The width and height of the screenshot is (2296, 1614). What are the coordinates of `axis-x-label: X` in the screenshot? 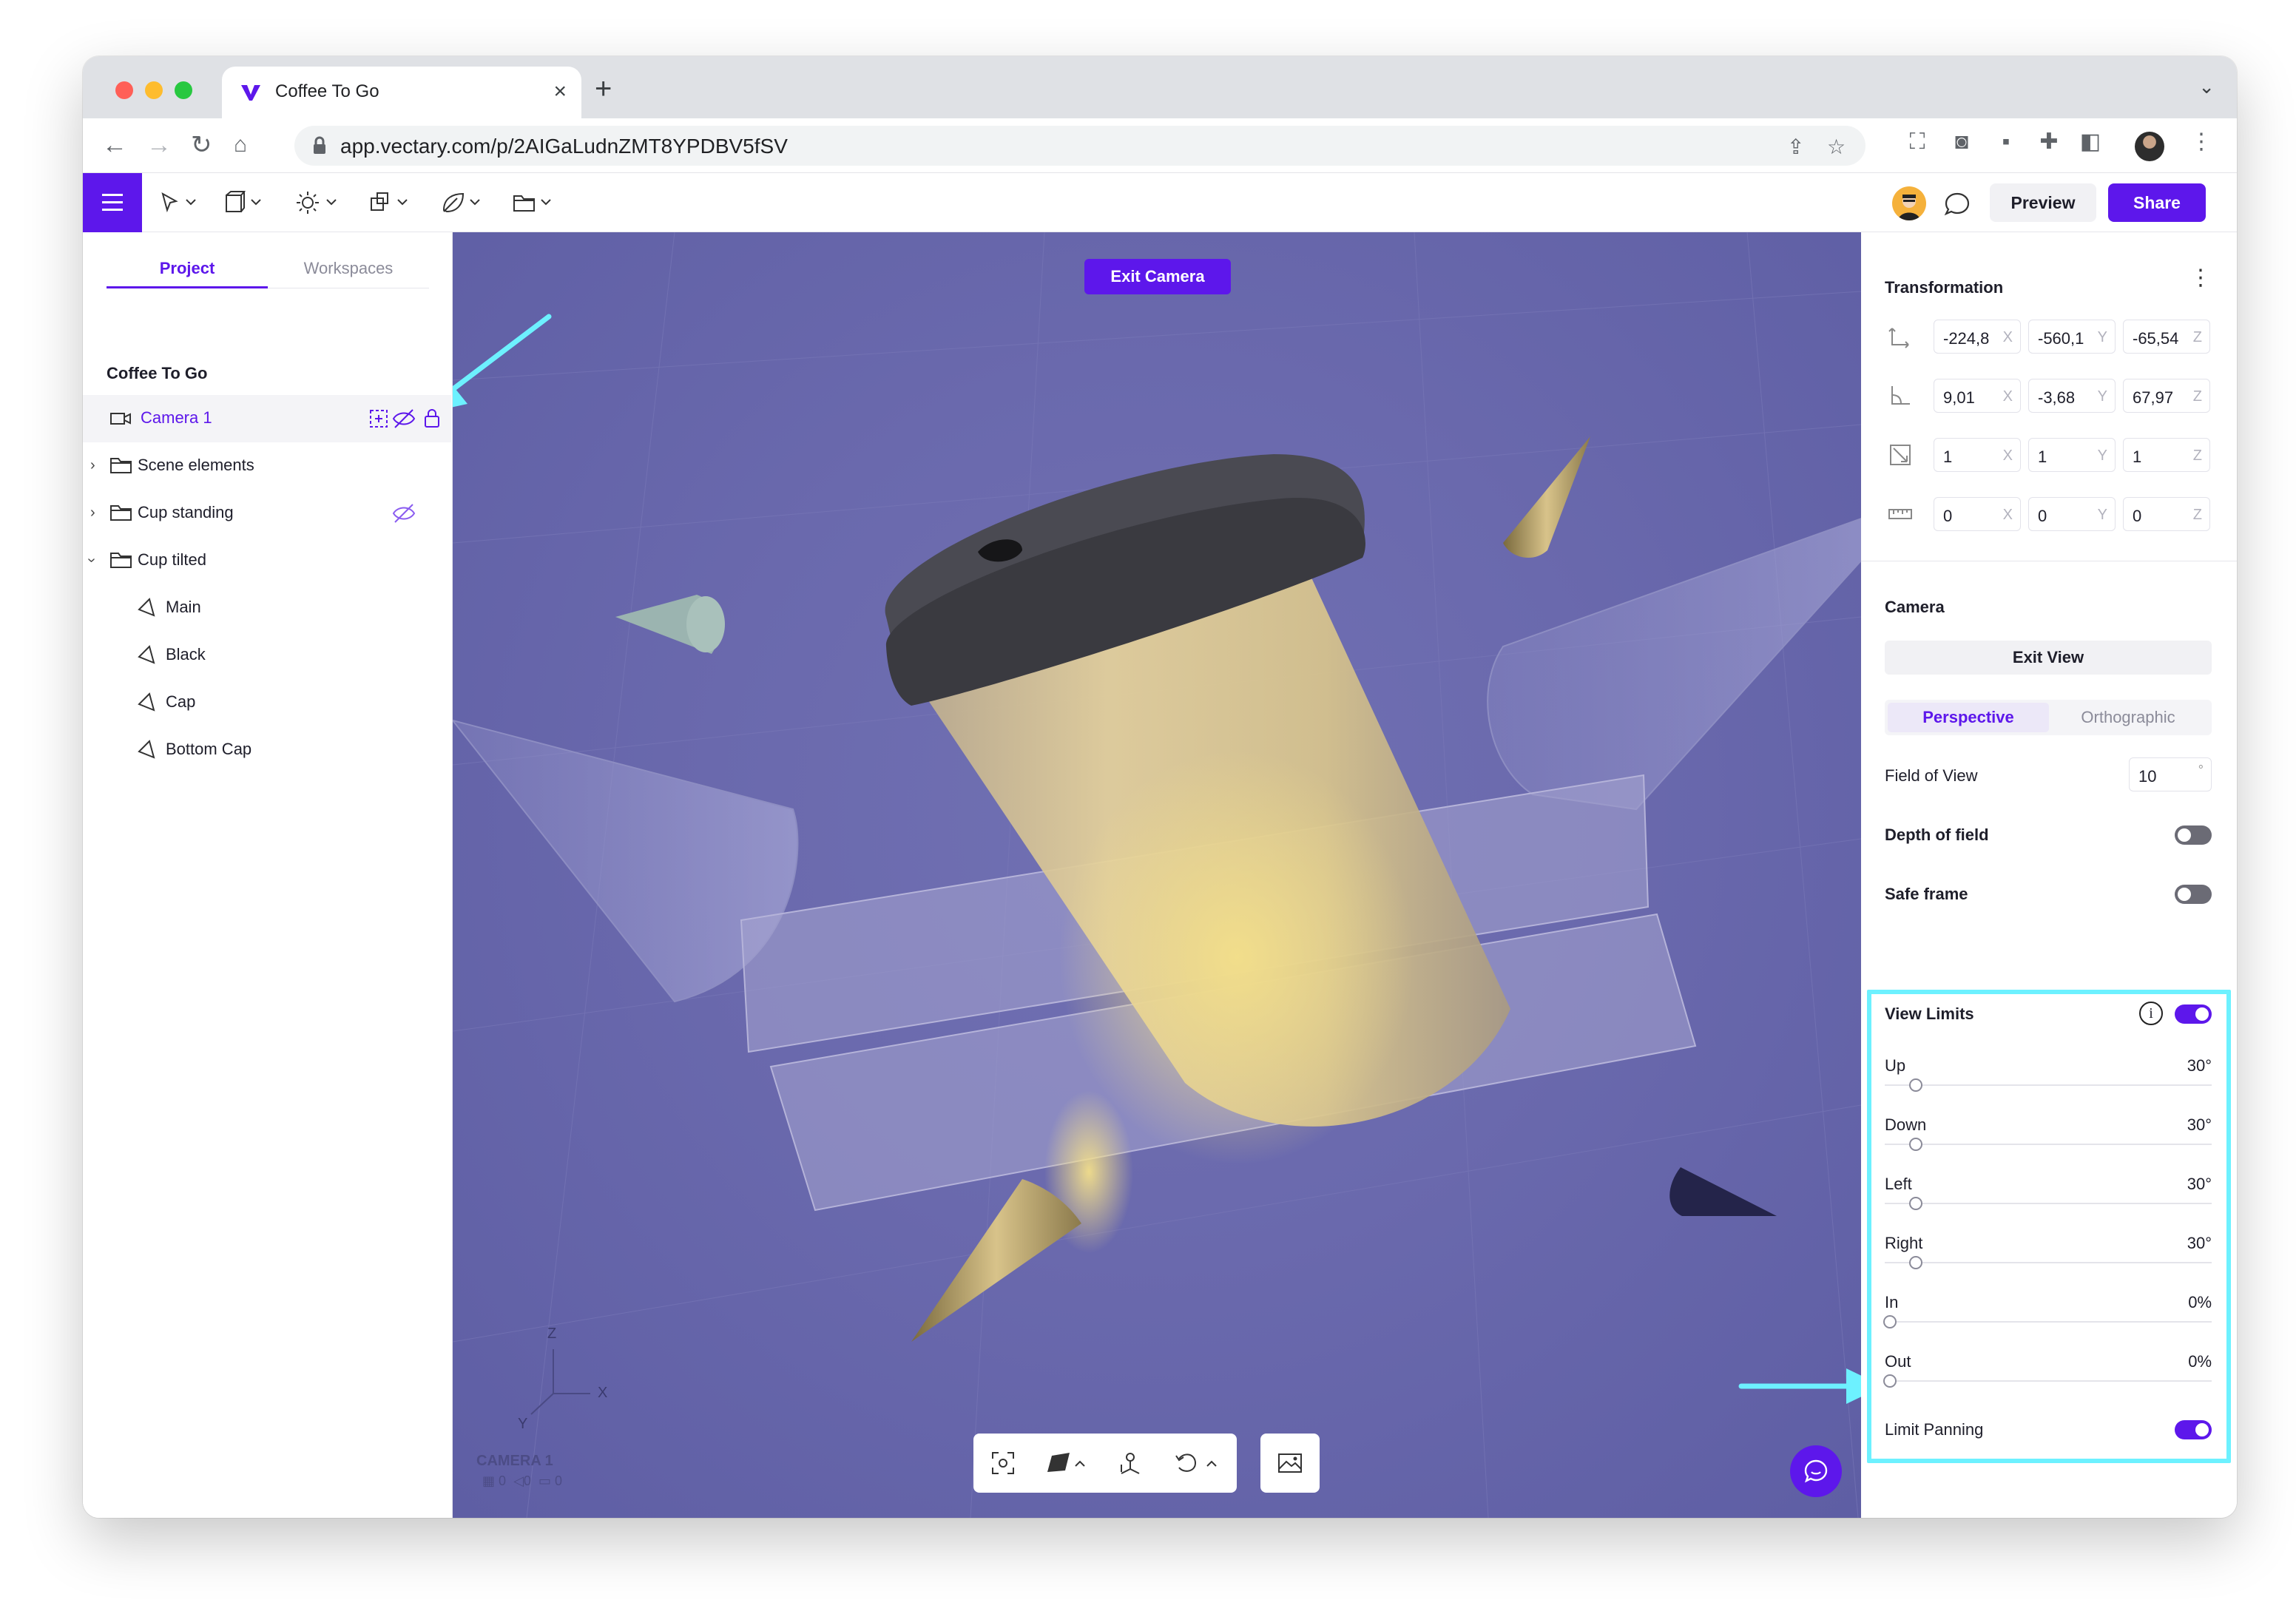 It's located at (603, 1393).